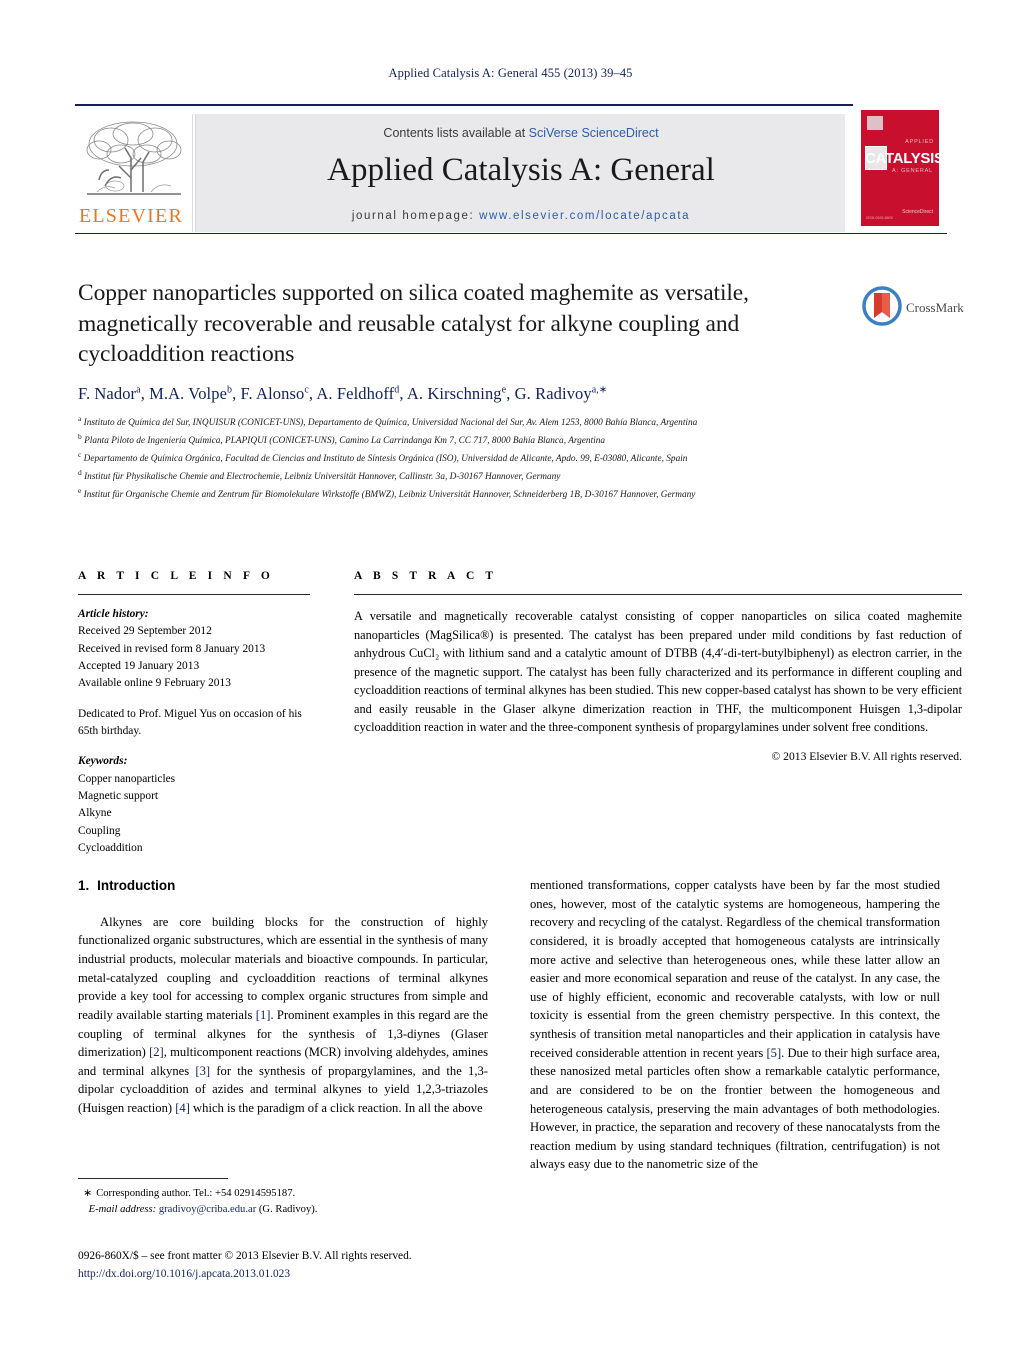 The height and width of the screenshot is (1351, 1021). Describe the element at coordinates (658, 594) in the screenshot. I see `abstract-divider` at that location.